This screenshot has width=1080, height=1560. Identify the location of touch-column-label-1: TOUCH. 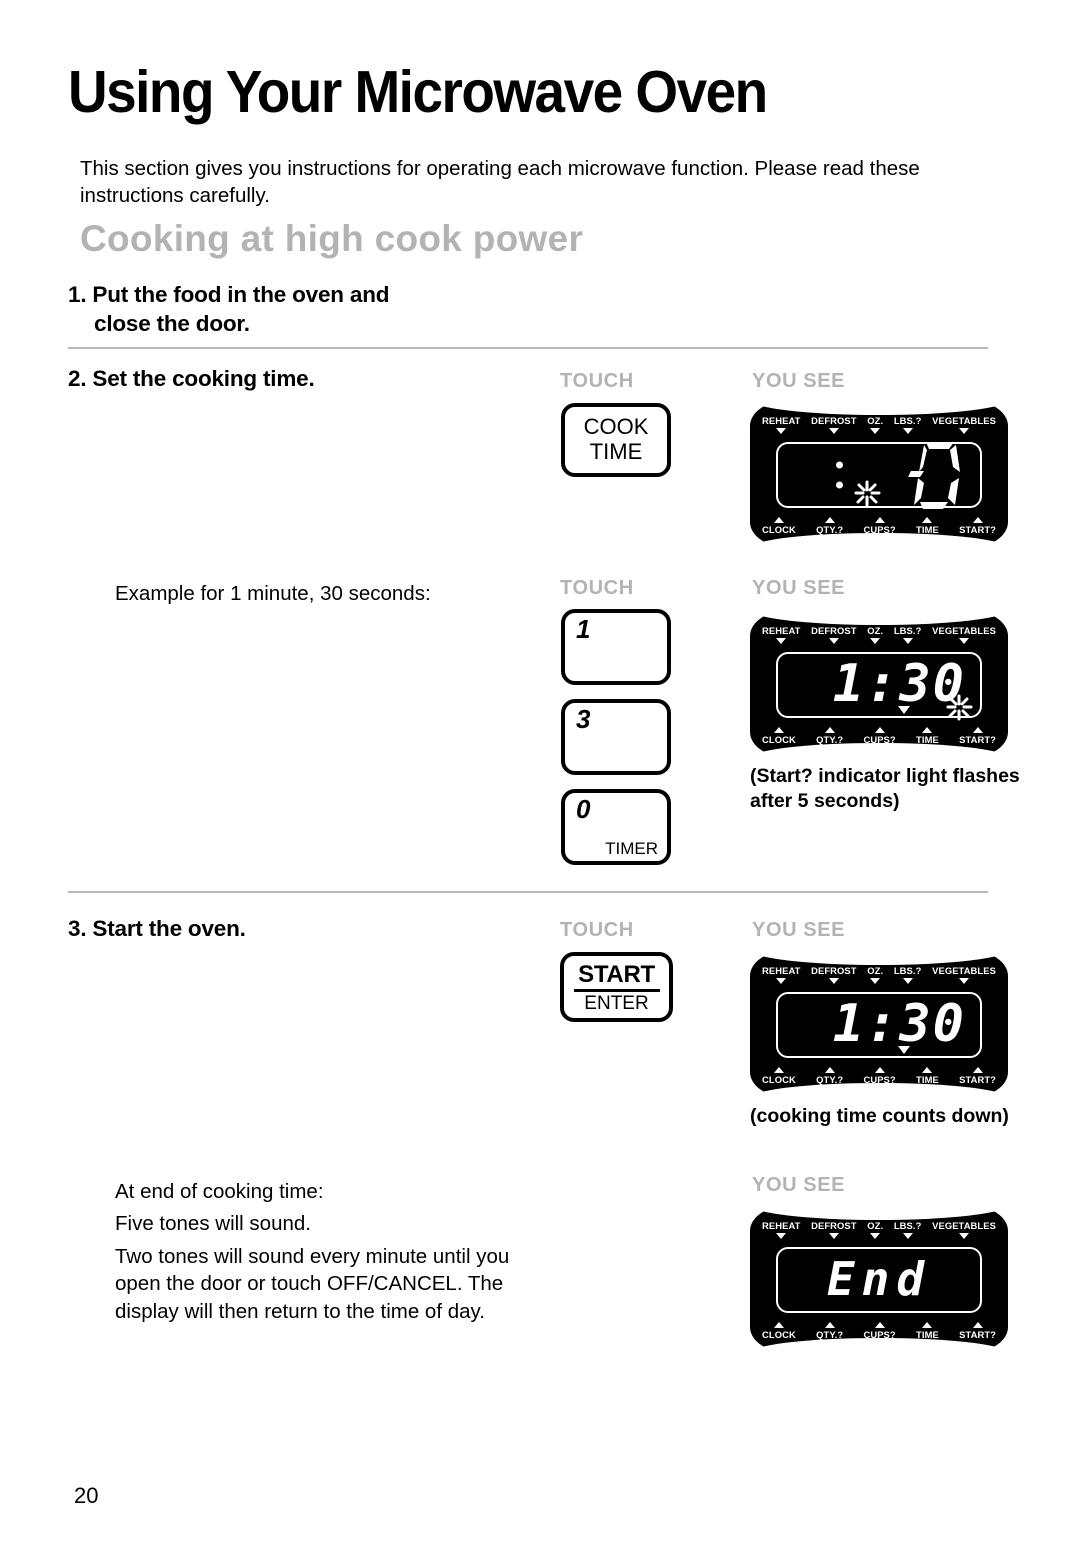
(597, 381).